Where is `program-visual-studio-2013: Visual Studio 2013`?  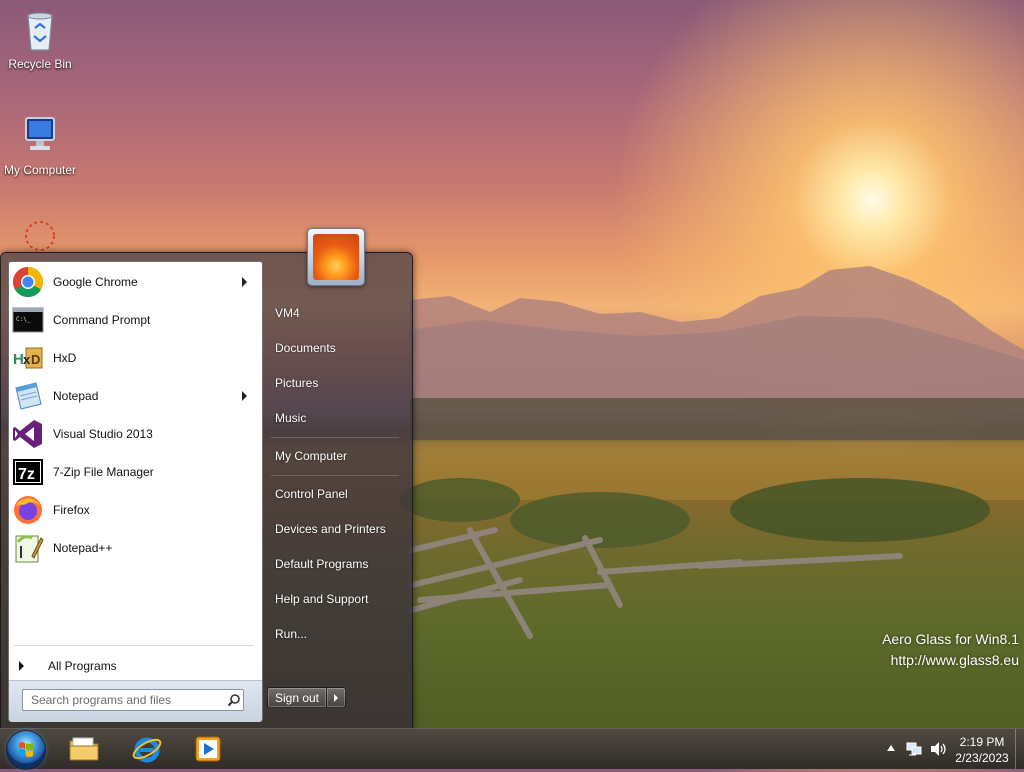
program-visual-studio-2013: Visual Studio 2013 is located at coordinates (135, 434).